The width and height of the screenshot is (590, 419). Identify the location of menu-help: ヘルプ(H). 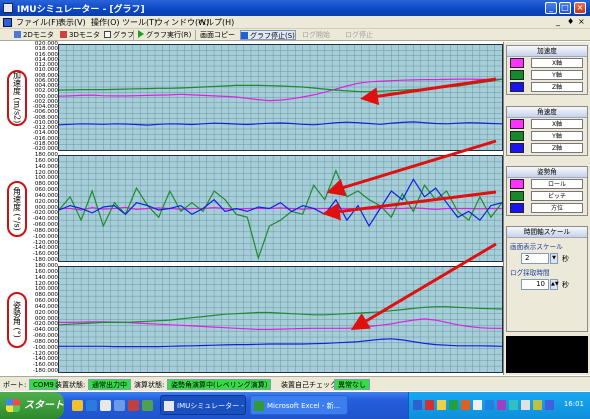
(216, 22).